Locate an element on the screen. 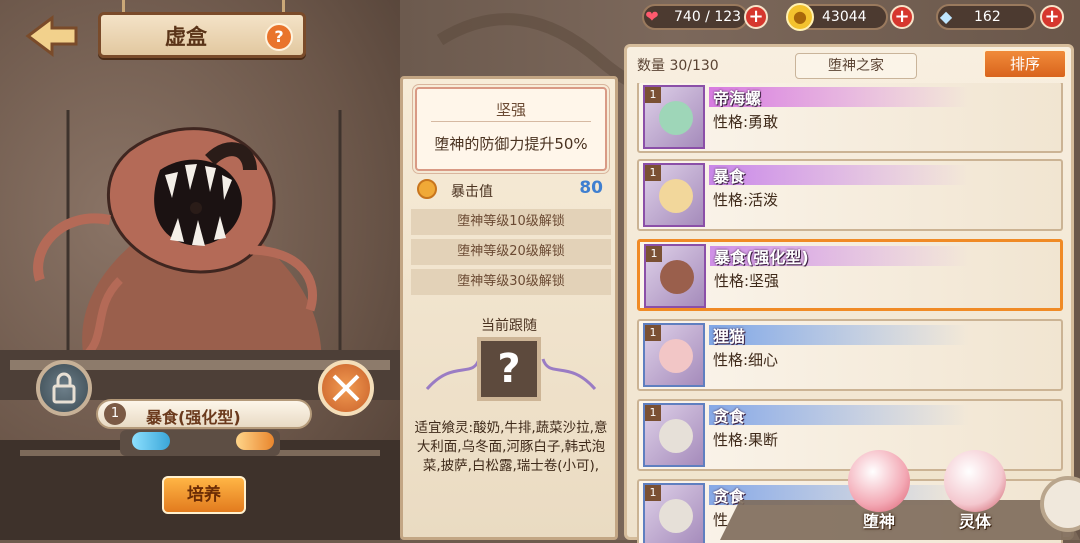  add-coins-button: + is located at coordinates (902, 17).